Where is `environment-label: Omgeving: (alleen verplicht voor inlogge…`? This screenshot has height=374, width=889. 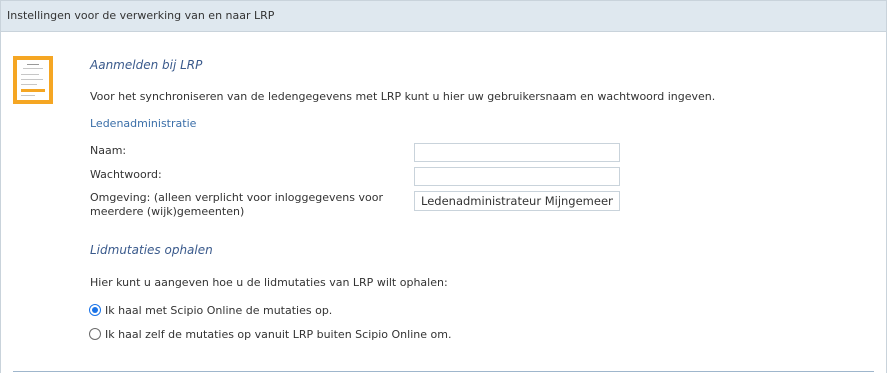 environment-label: Omgeving: (alleen verplicht voor inlogge… is located at coordinates (236, 204).